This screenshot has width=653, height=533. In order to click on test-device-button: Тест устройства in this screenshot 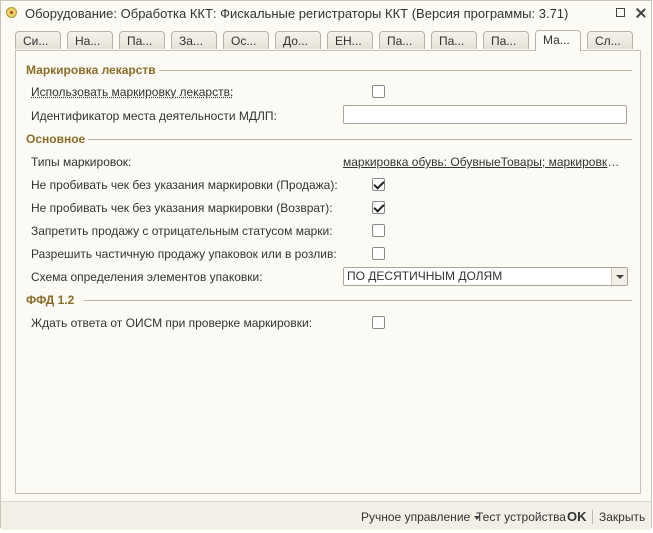, I will do `click(521, 517)`.